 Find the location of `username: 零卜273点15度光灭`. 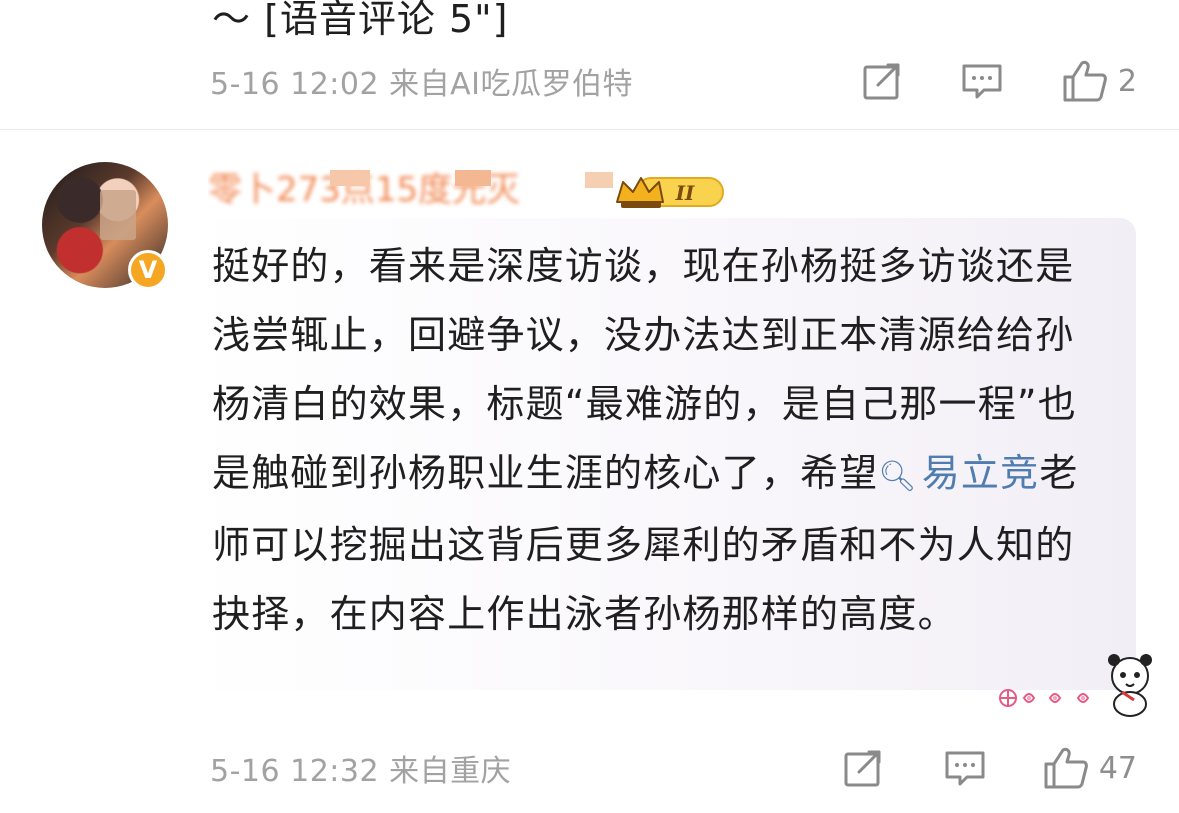

username: 零卜273点15度光灭 is located at coordinates (364, 190).